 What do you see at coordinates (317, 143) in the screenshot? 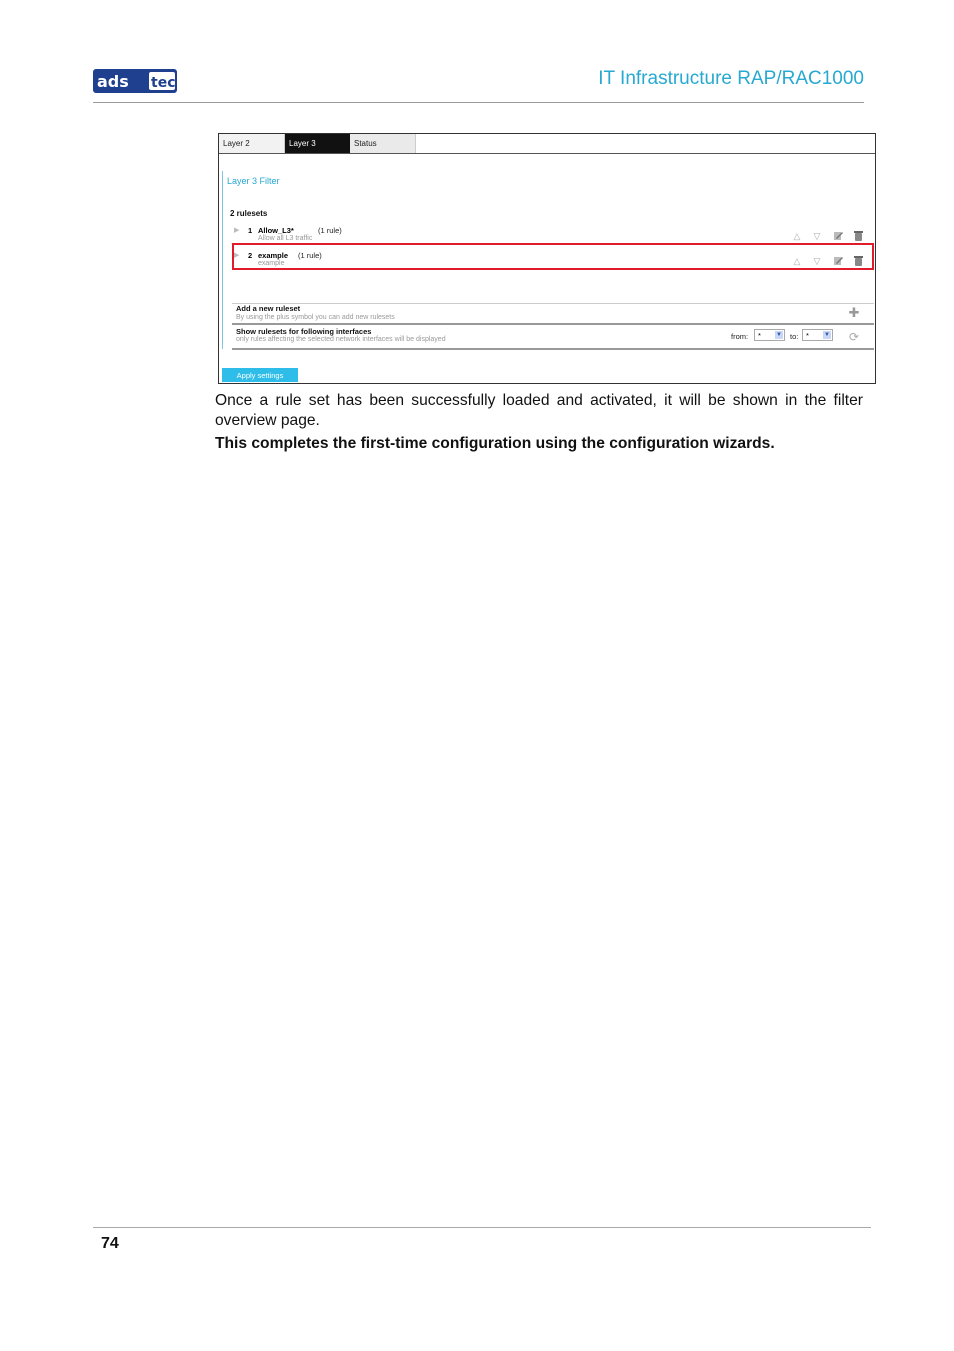
I see `tab-layer-3: Layer 3` at bounding box center [317, 143].